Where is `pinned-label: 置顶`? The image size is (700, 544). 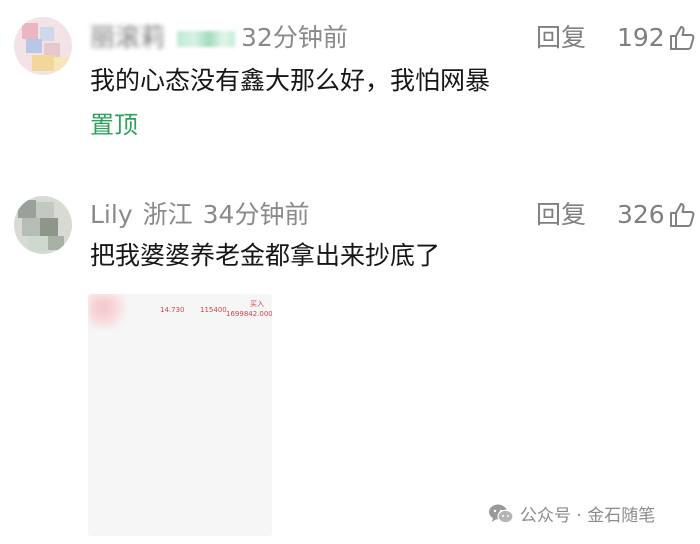 pinned-label: 置顶 is located at coordinates (114, 125).